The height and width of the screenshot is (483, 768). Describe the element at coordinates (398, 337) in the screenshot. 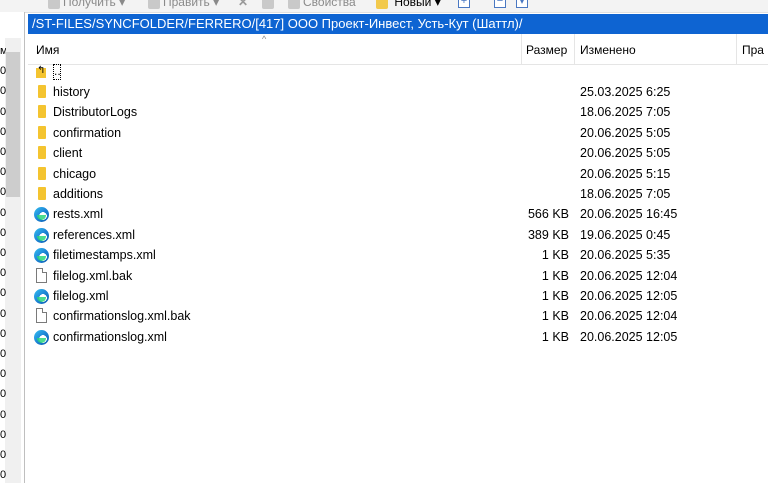

I see `list-item: confirmationslog.xml 1 KB 20.06.2025 12:05` at that location.